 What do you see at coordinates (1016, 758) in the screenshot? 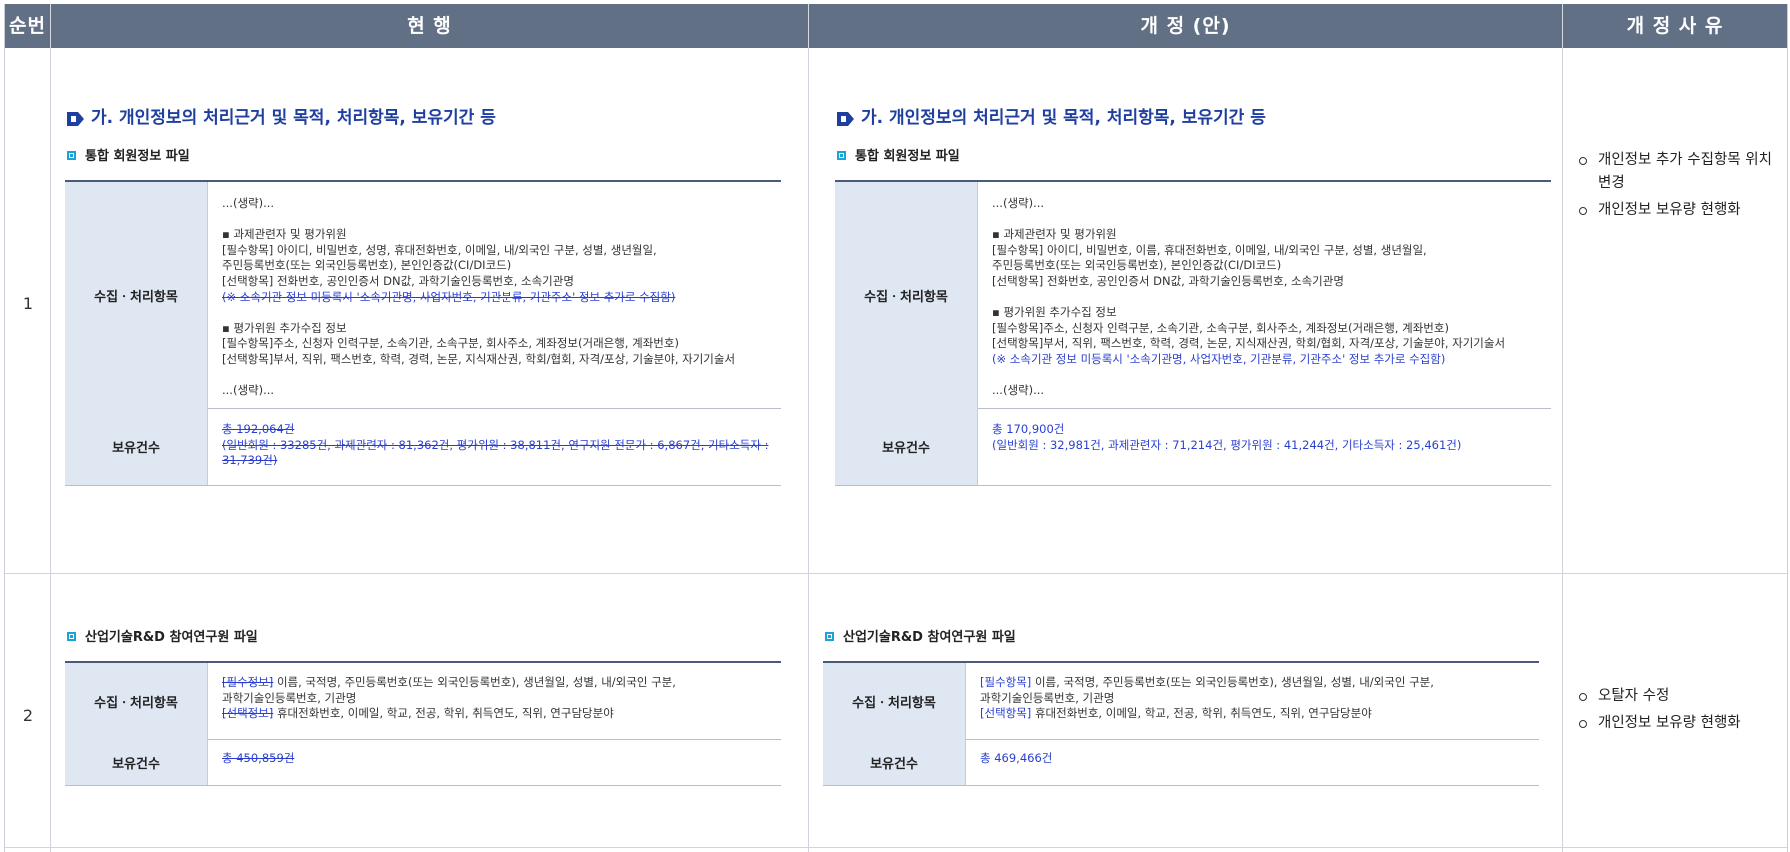
I see `retention-content: 총 469,466건` at bounding box center [1016, 758].